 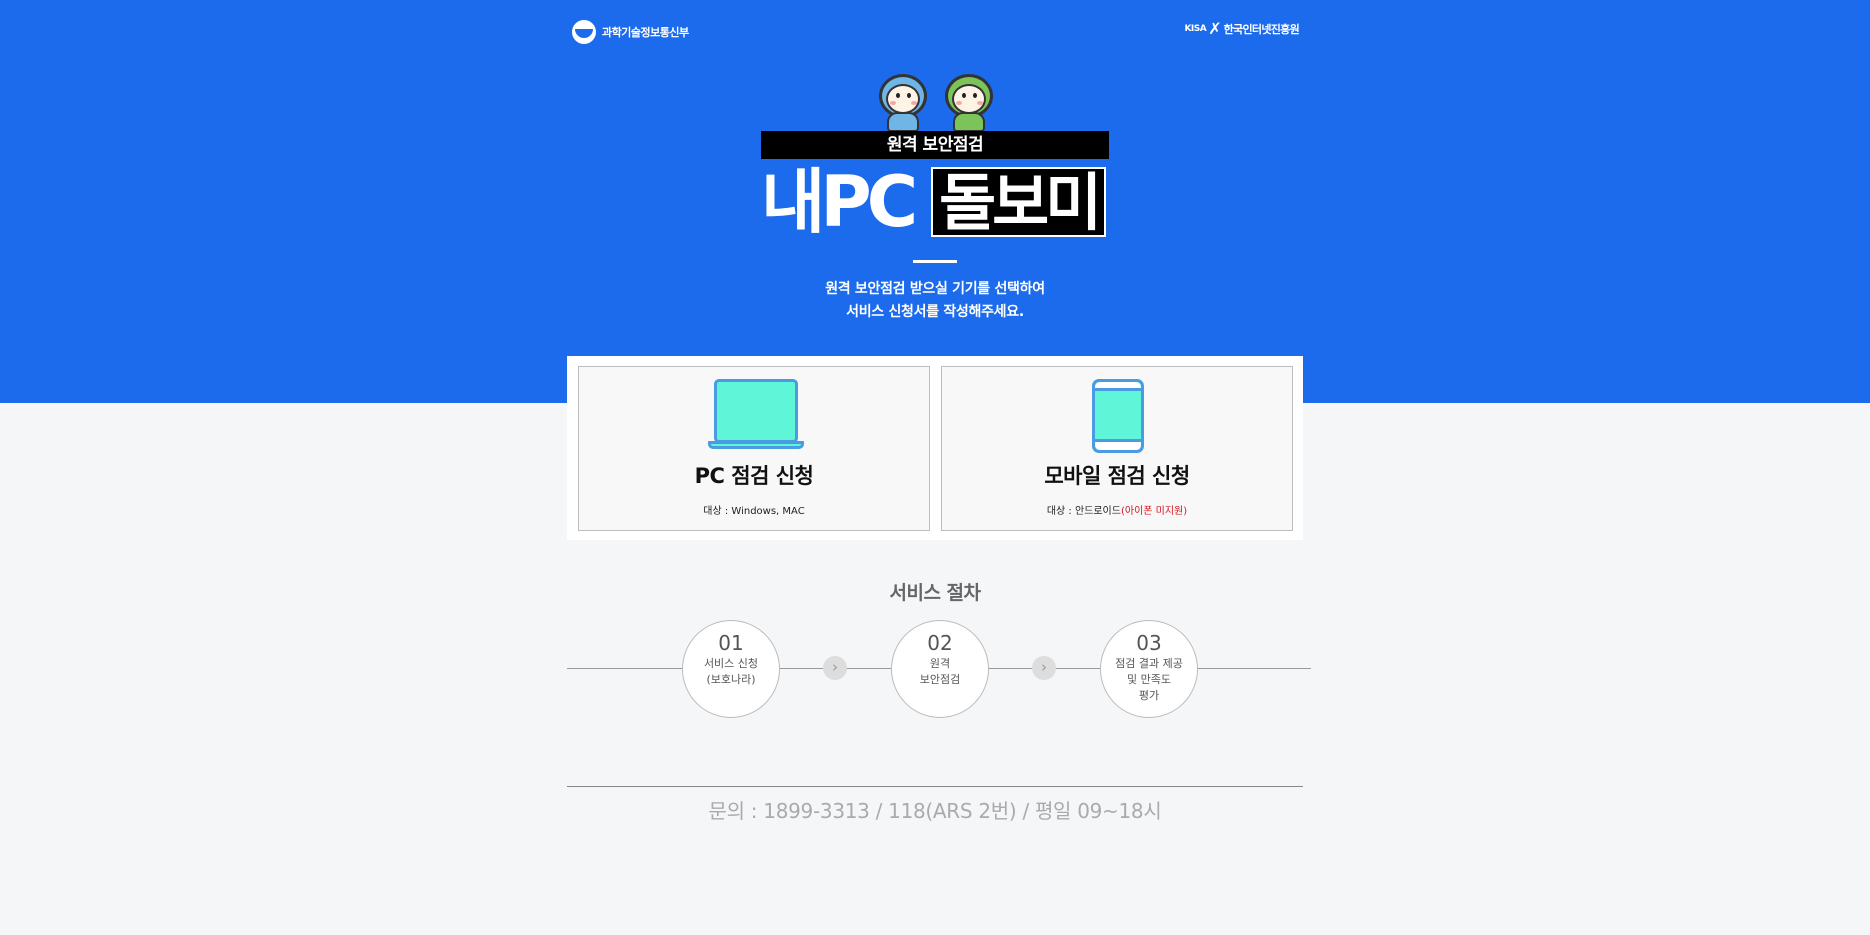 What do you see at coordinates (935, 289) in the screenshot?
I see `hero-description-line1: 원격 보안점검 받으실 기기를 선택하여` at bounding box center [935, 289].